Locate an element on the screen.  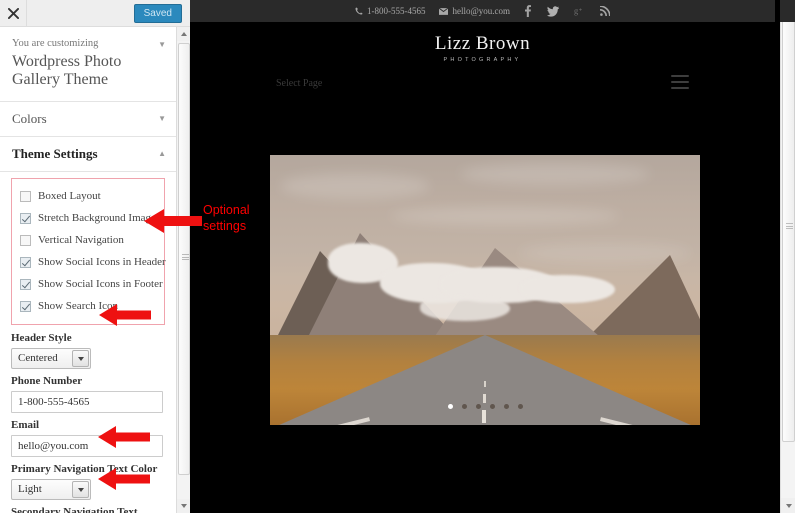
twitter-icon is located at coordinates (553, 11).